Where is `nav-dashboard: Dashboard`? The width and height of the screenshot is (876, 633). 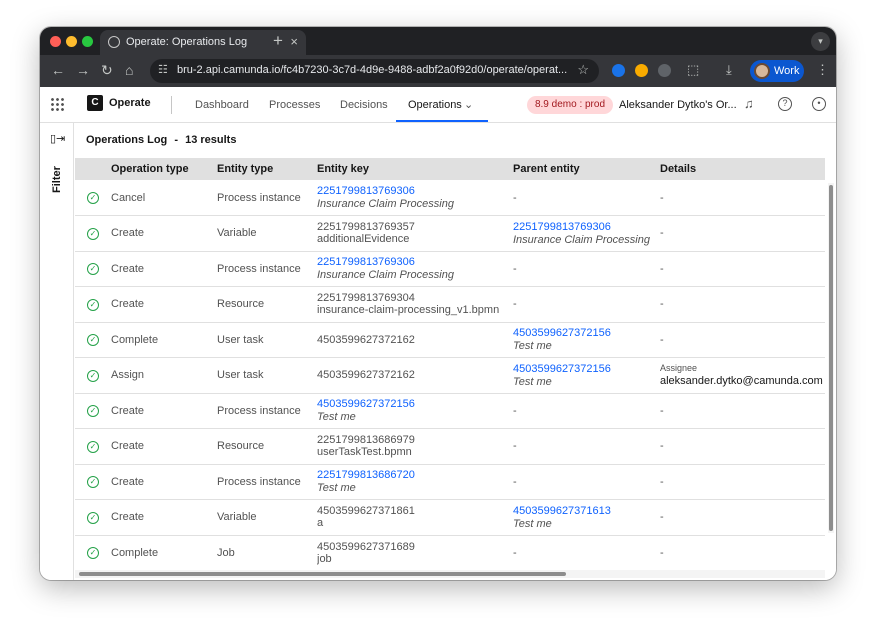 nav-dashboard: Dashboard is located at coordinates (222, 105).